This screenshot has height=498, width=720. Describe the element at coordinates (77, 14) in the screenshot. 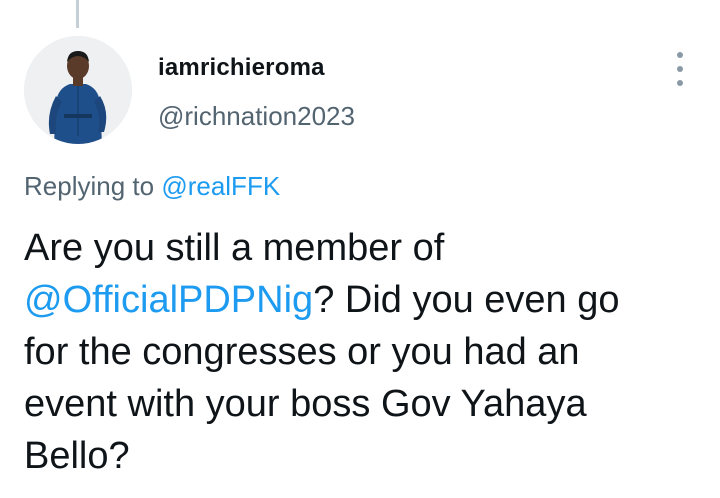

I see `thread-connector-line` at that location.